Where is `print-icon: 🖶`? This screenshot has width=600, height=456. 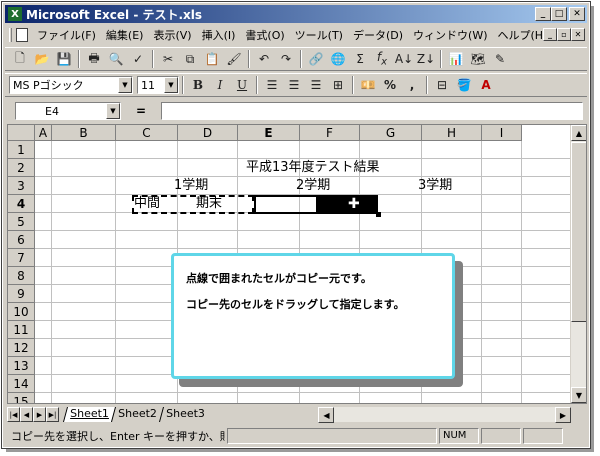
print-icon: 🖶 is located at coordinates (94, 59).